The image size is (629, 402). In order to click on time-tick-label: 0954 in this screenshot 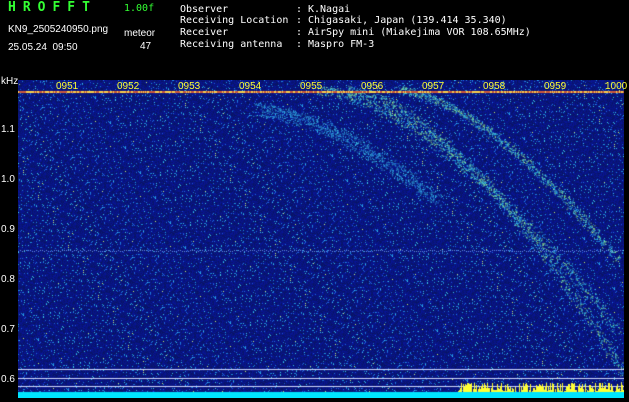, I will do `click(250, 86)`.